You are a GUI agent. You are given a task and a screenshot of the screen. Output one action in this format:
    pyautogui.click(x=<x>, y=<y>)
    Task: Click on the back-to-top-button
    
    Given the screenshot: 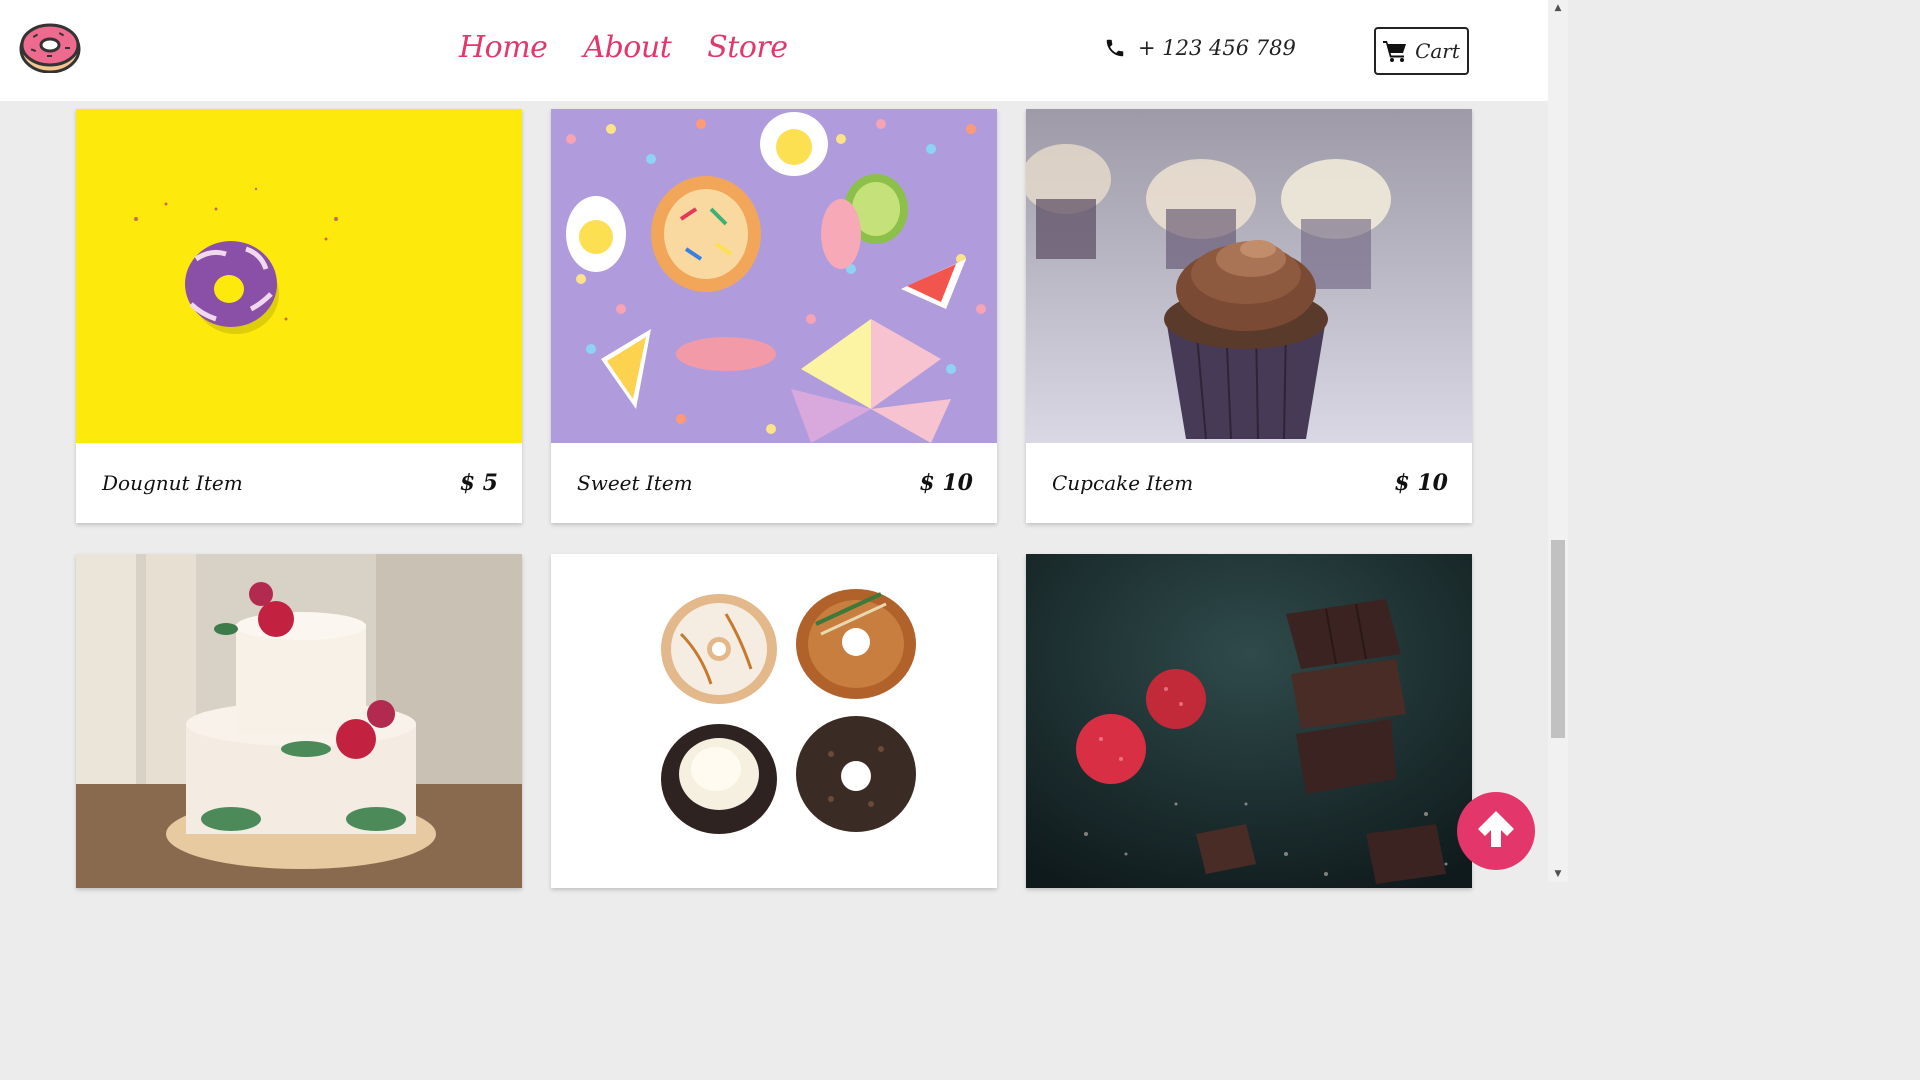 What is the action you would take?
    pyautogui.click(x=1496, y=831)
    